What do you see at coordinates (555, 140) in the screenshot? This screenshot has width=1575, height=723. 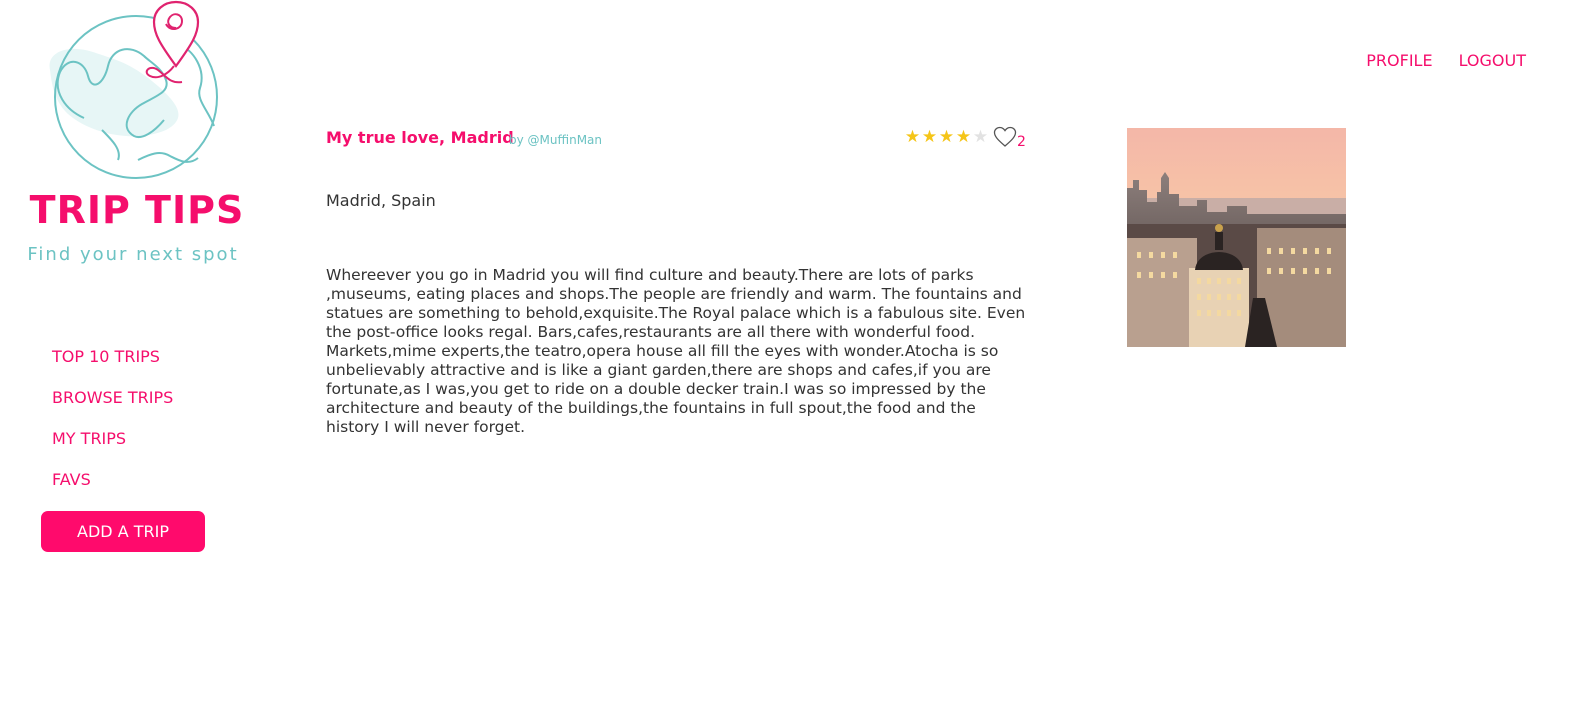 I see `trip-author-link: by @MuffinMan` at bounding box center [555, 140].